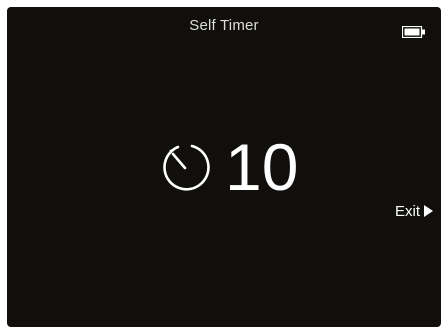  I want to click on countdown-seconds: 10, so click(262, 167).